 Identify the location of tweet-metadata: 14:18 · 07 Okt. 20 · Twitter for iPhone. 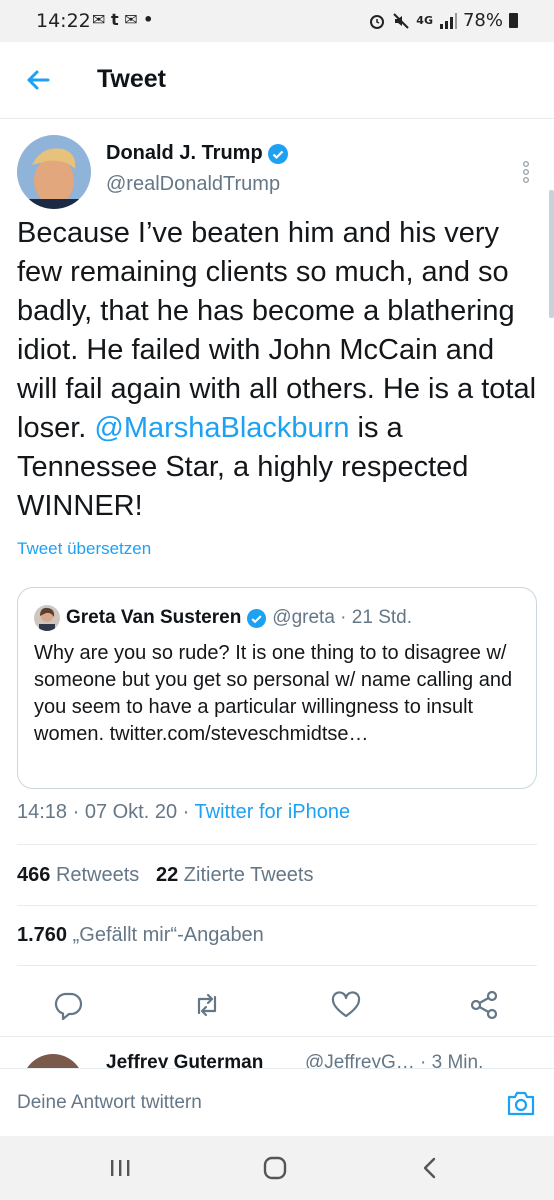
(183, 812).